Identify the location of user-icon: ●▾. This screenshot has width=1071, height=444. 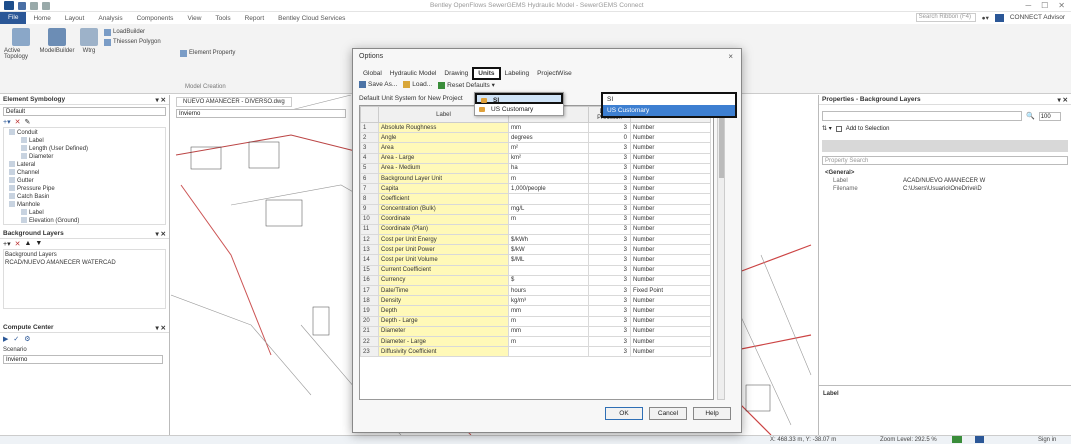
(985, 18).